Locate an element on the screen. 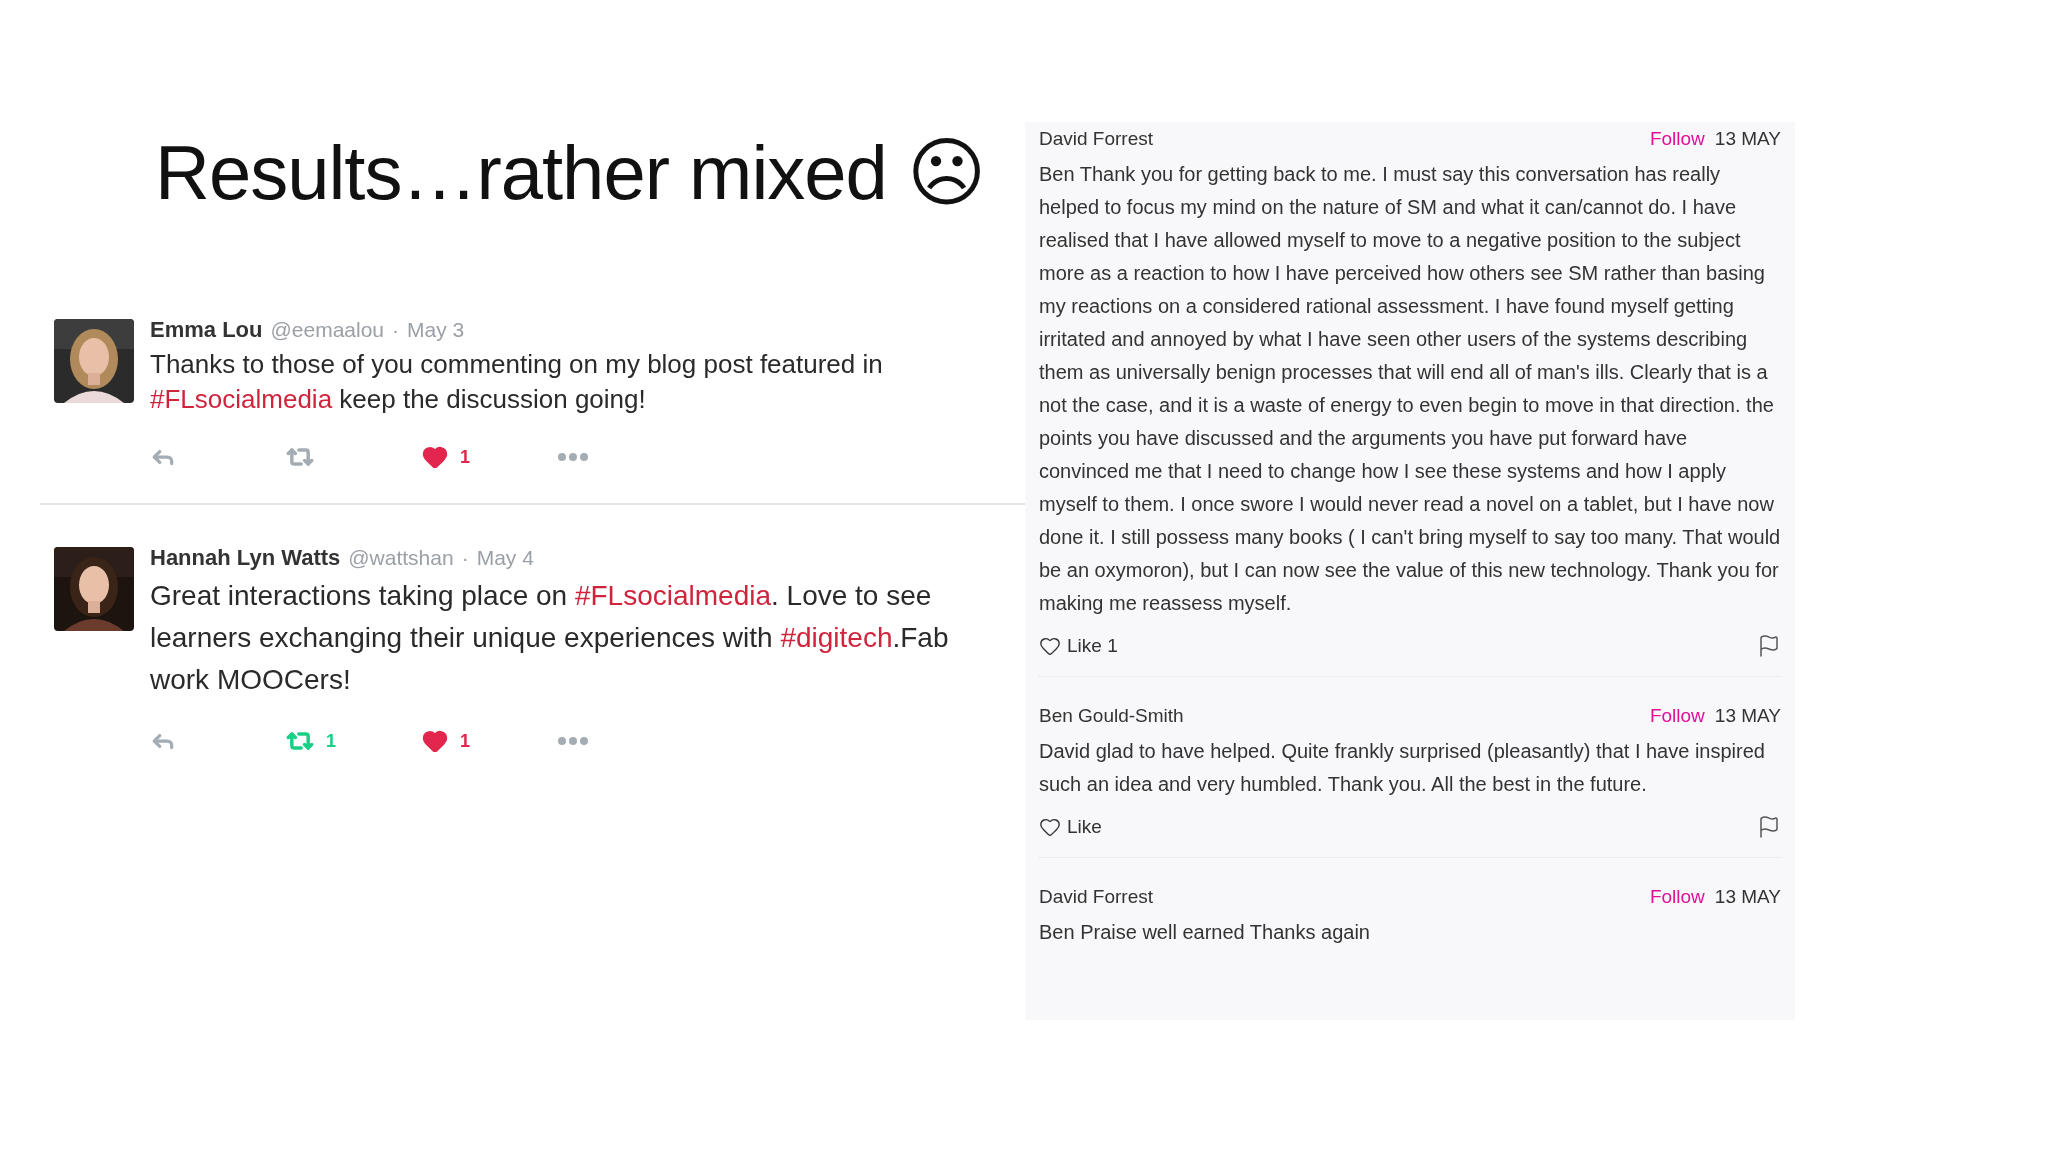 The width and height of the screenshot is (2048, 1152). user-handle: @wattshan is located at coordinates (401, 558).